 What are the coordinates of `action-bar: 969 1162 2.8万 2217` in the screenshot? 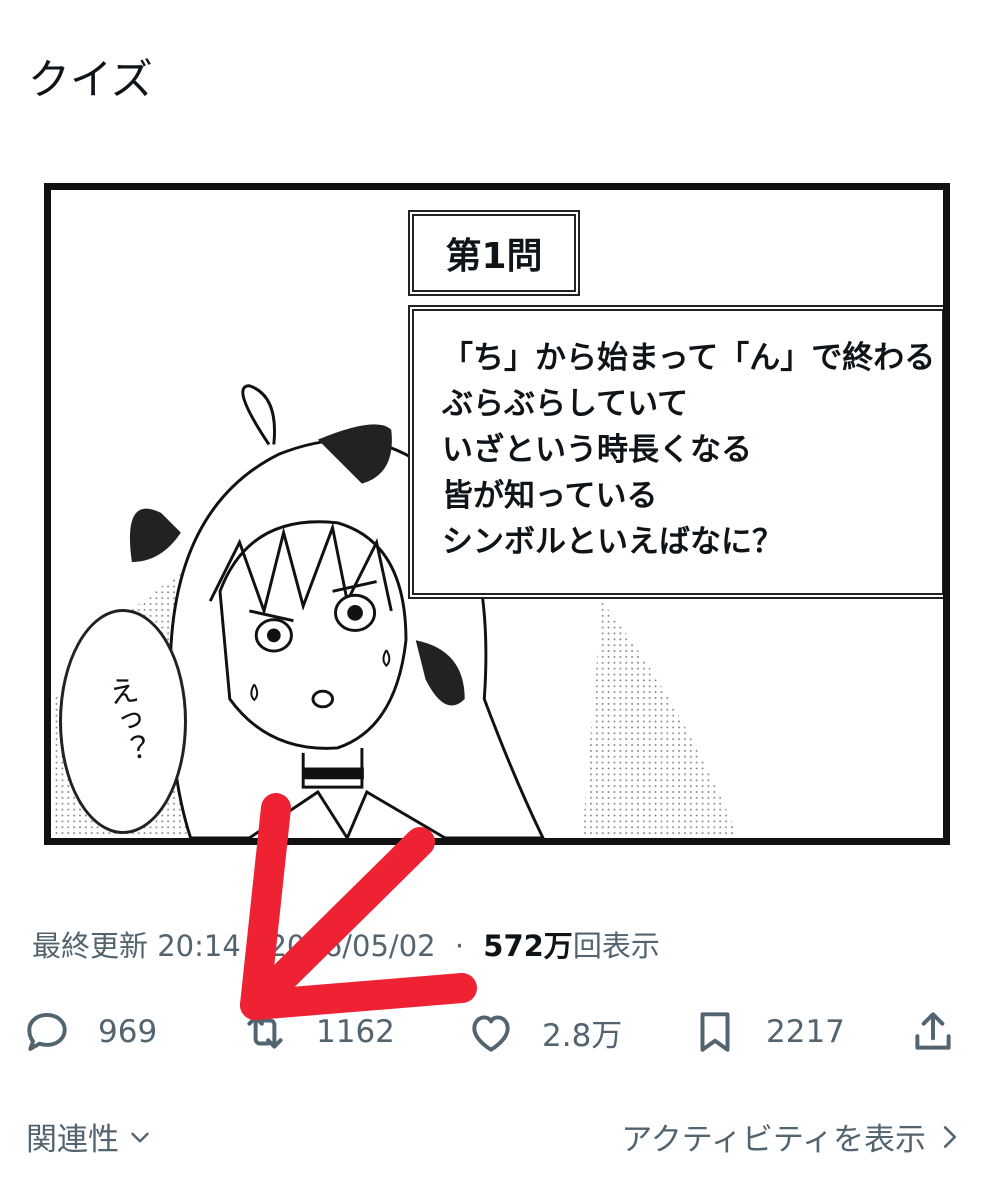 It's located at (496, 1032).